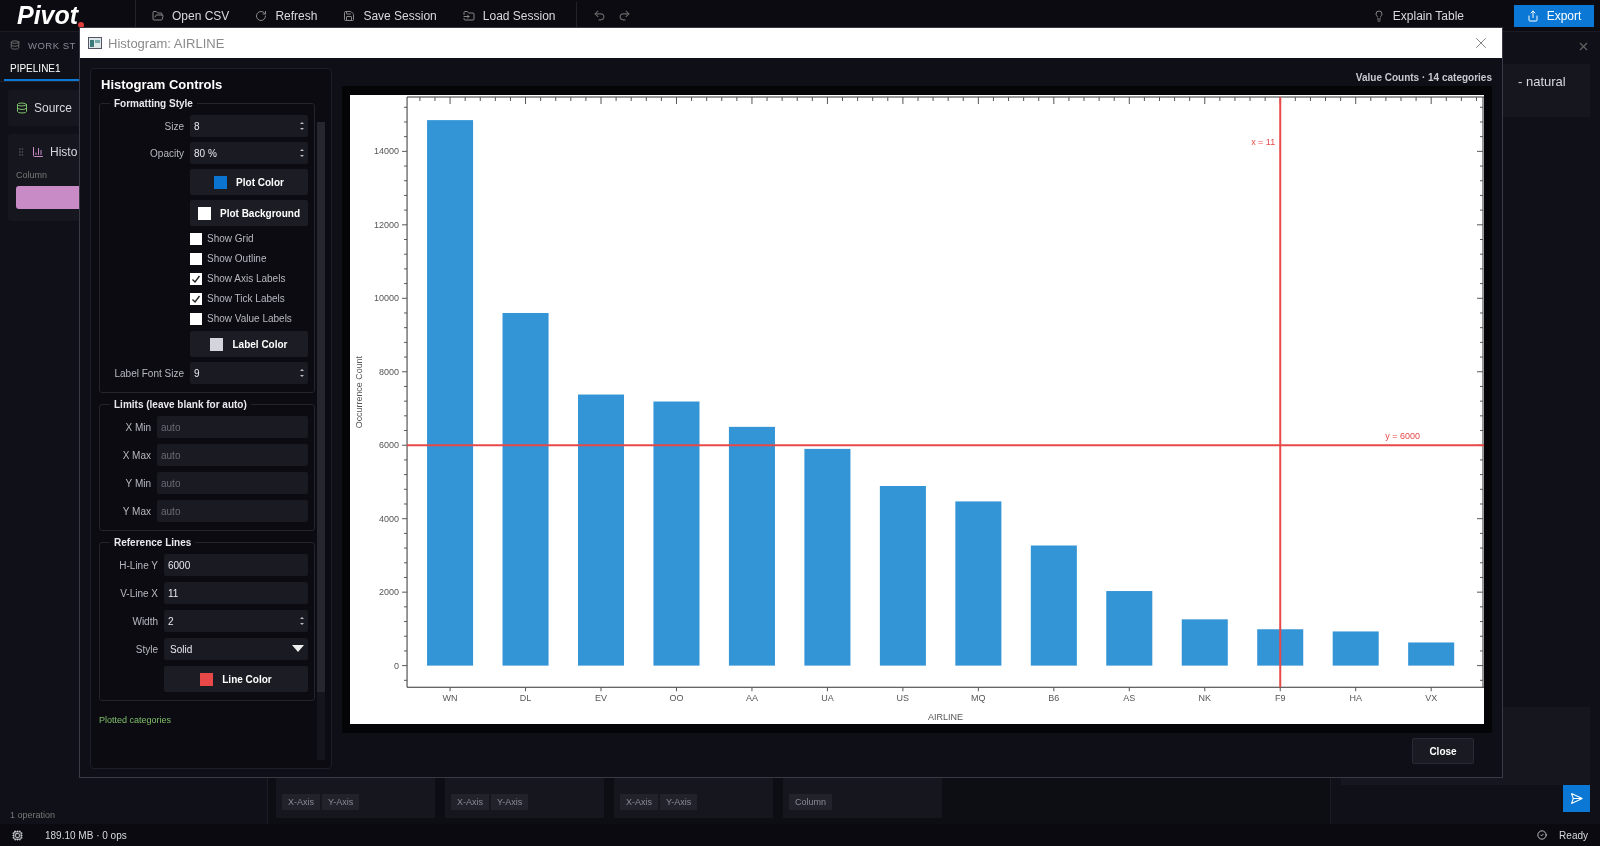 The height and width of the screenshot is (846, 1600). Describe the element at coordinates (389, 592) in the screenshot. I see `tick-label: 2000` at that location.